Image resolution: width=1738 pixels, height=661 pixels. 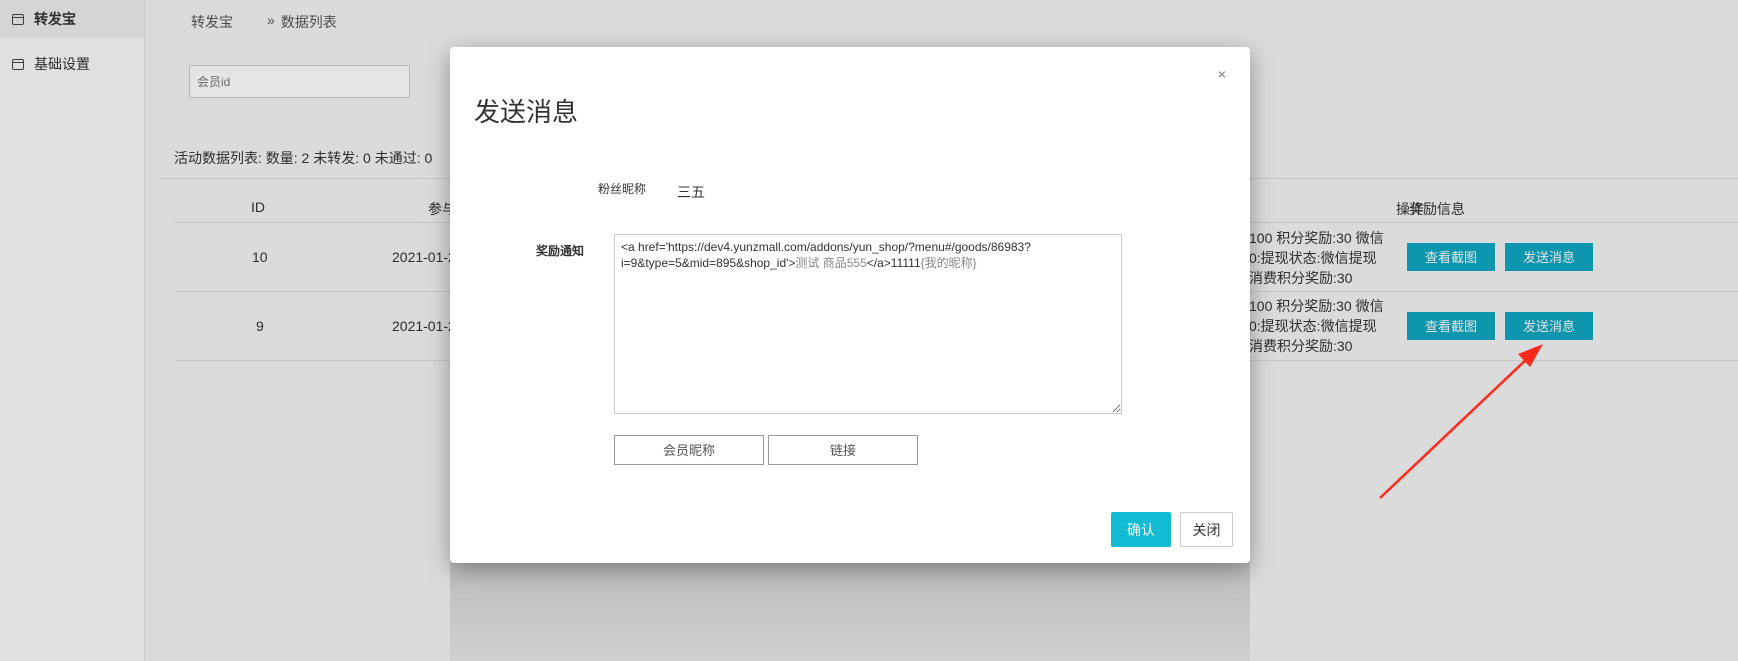 What do you see at coordinates (622, 189) in the screenshot?
I see `nickname-label: 粉丝昵称` at bounding box center [622, 189].